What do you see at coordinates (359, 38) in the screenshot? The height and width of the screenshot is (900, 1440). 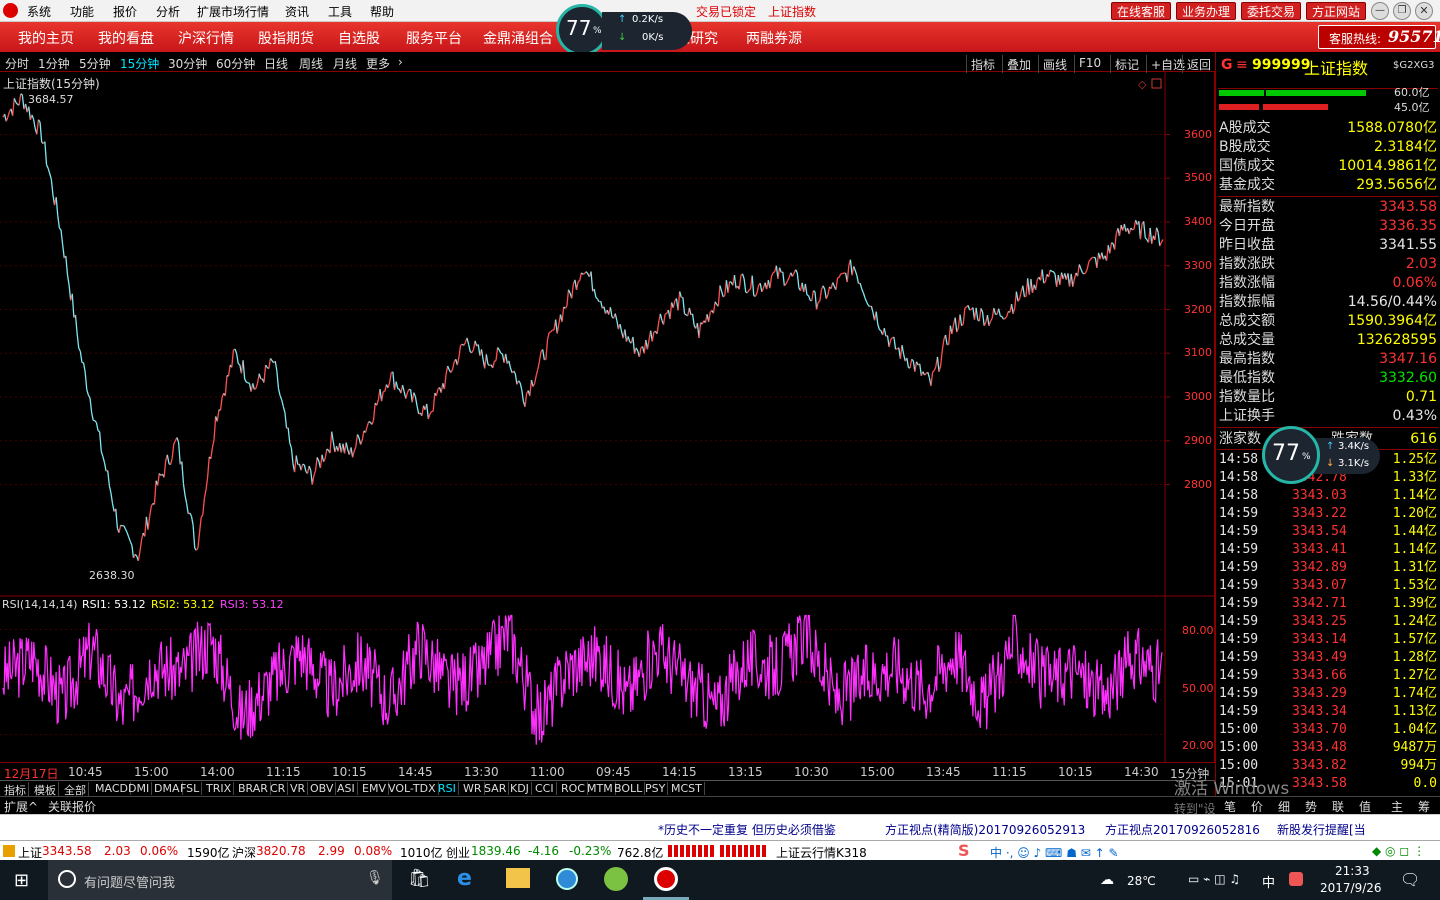 I see `nav-favorites: 自选股` at bounding box center [359, 38].